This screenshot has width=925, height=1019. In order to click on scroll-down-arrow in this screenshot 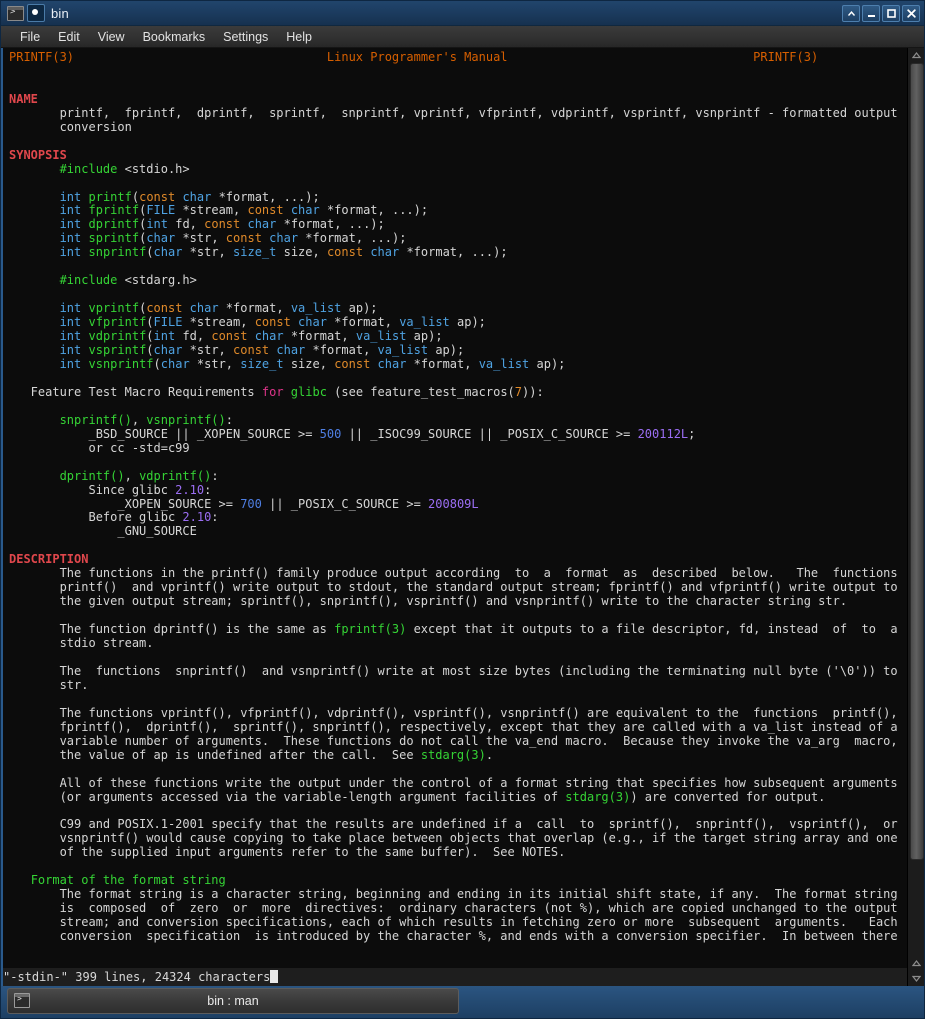, I will do `click(916, 978)`.